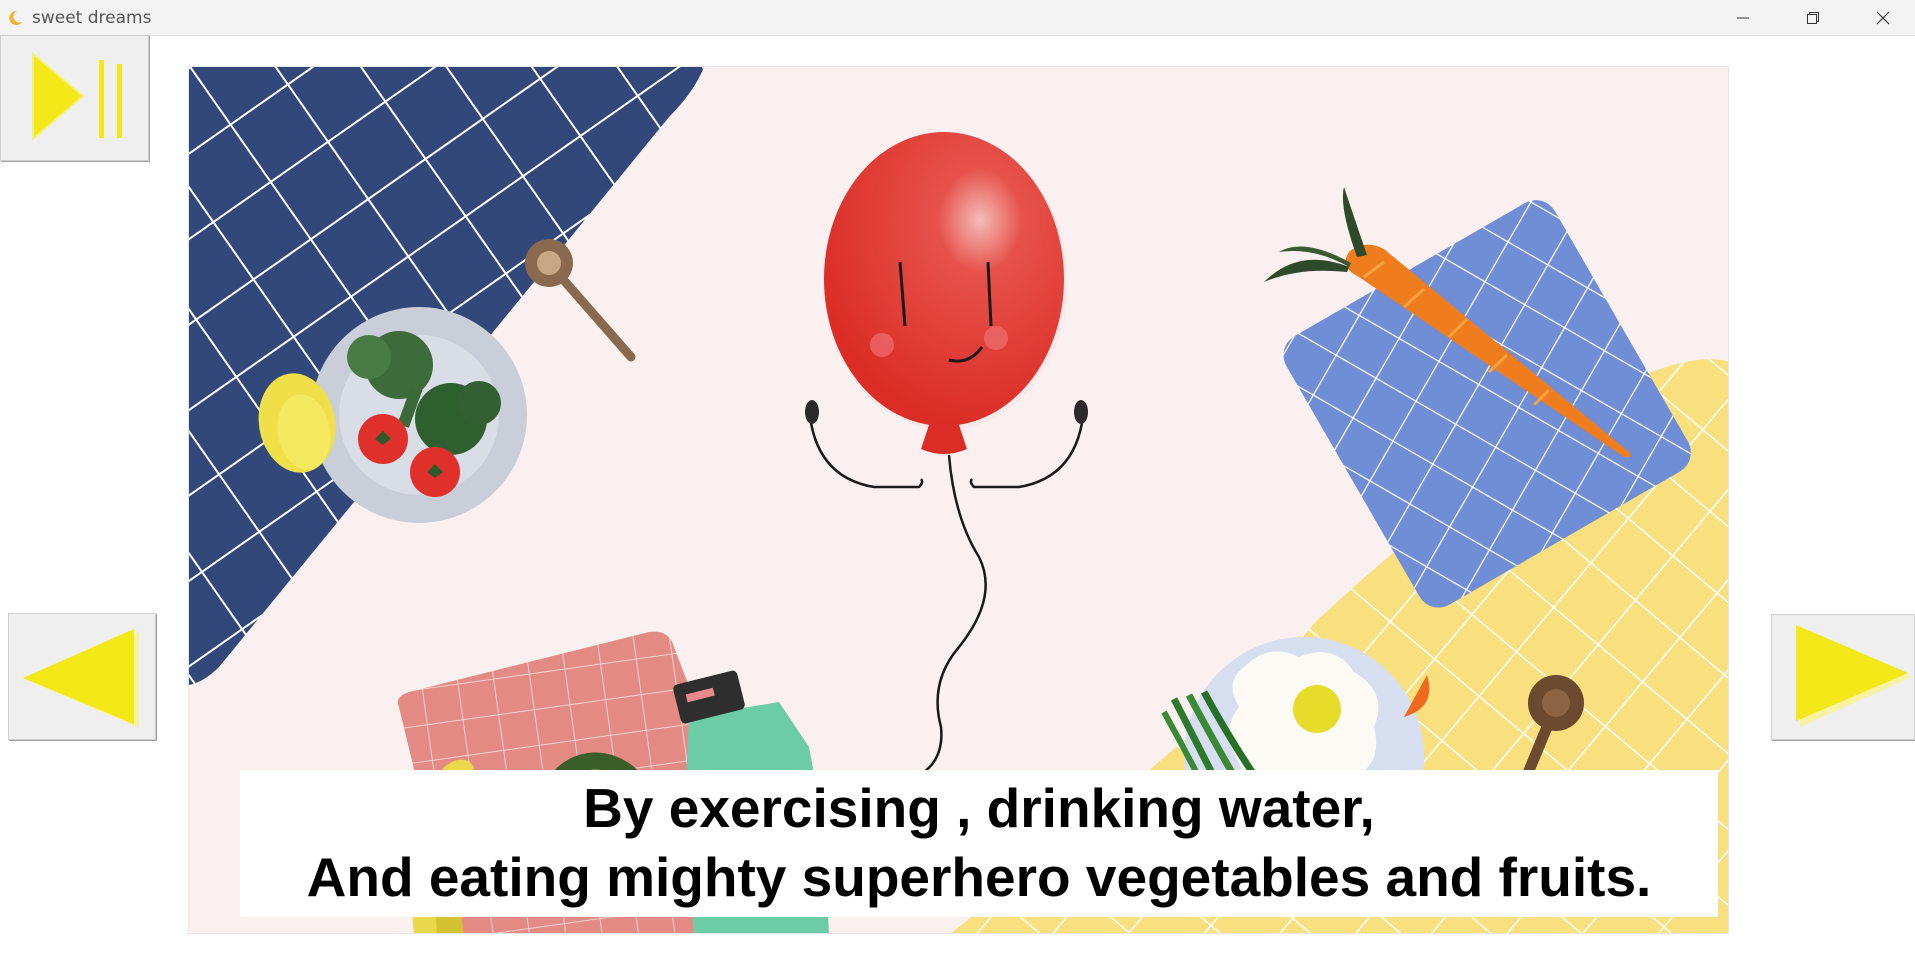 The image size is (1915, 958). I want to click on restore-icon, so click(1813, 17).